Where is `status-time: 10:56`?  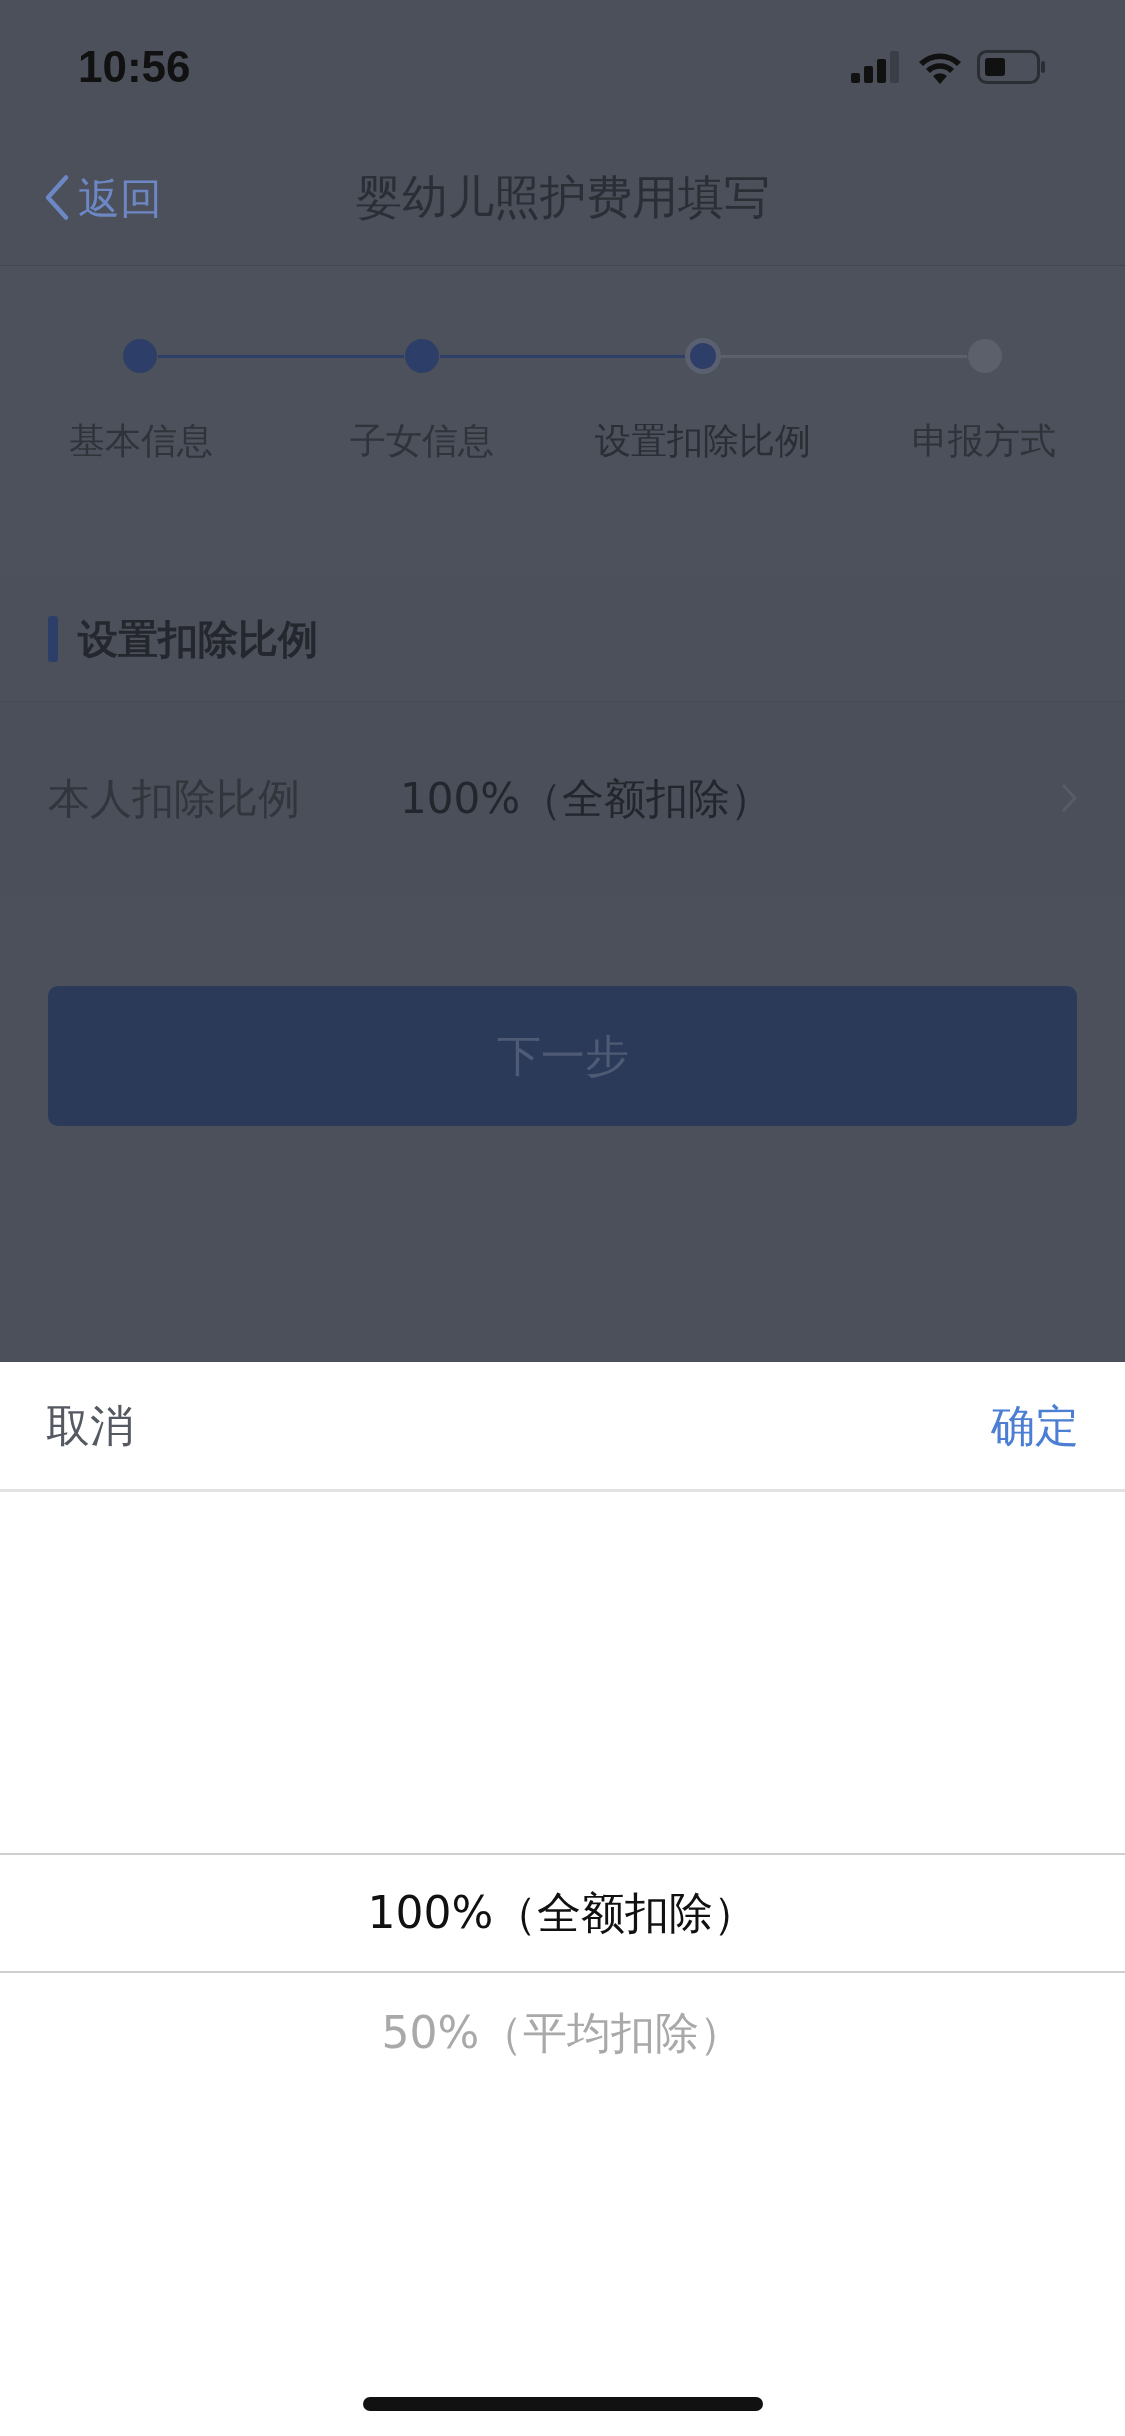 status-time: 10:56 is located at coordinates (134, 67).